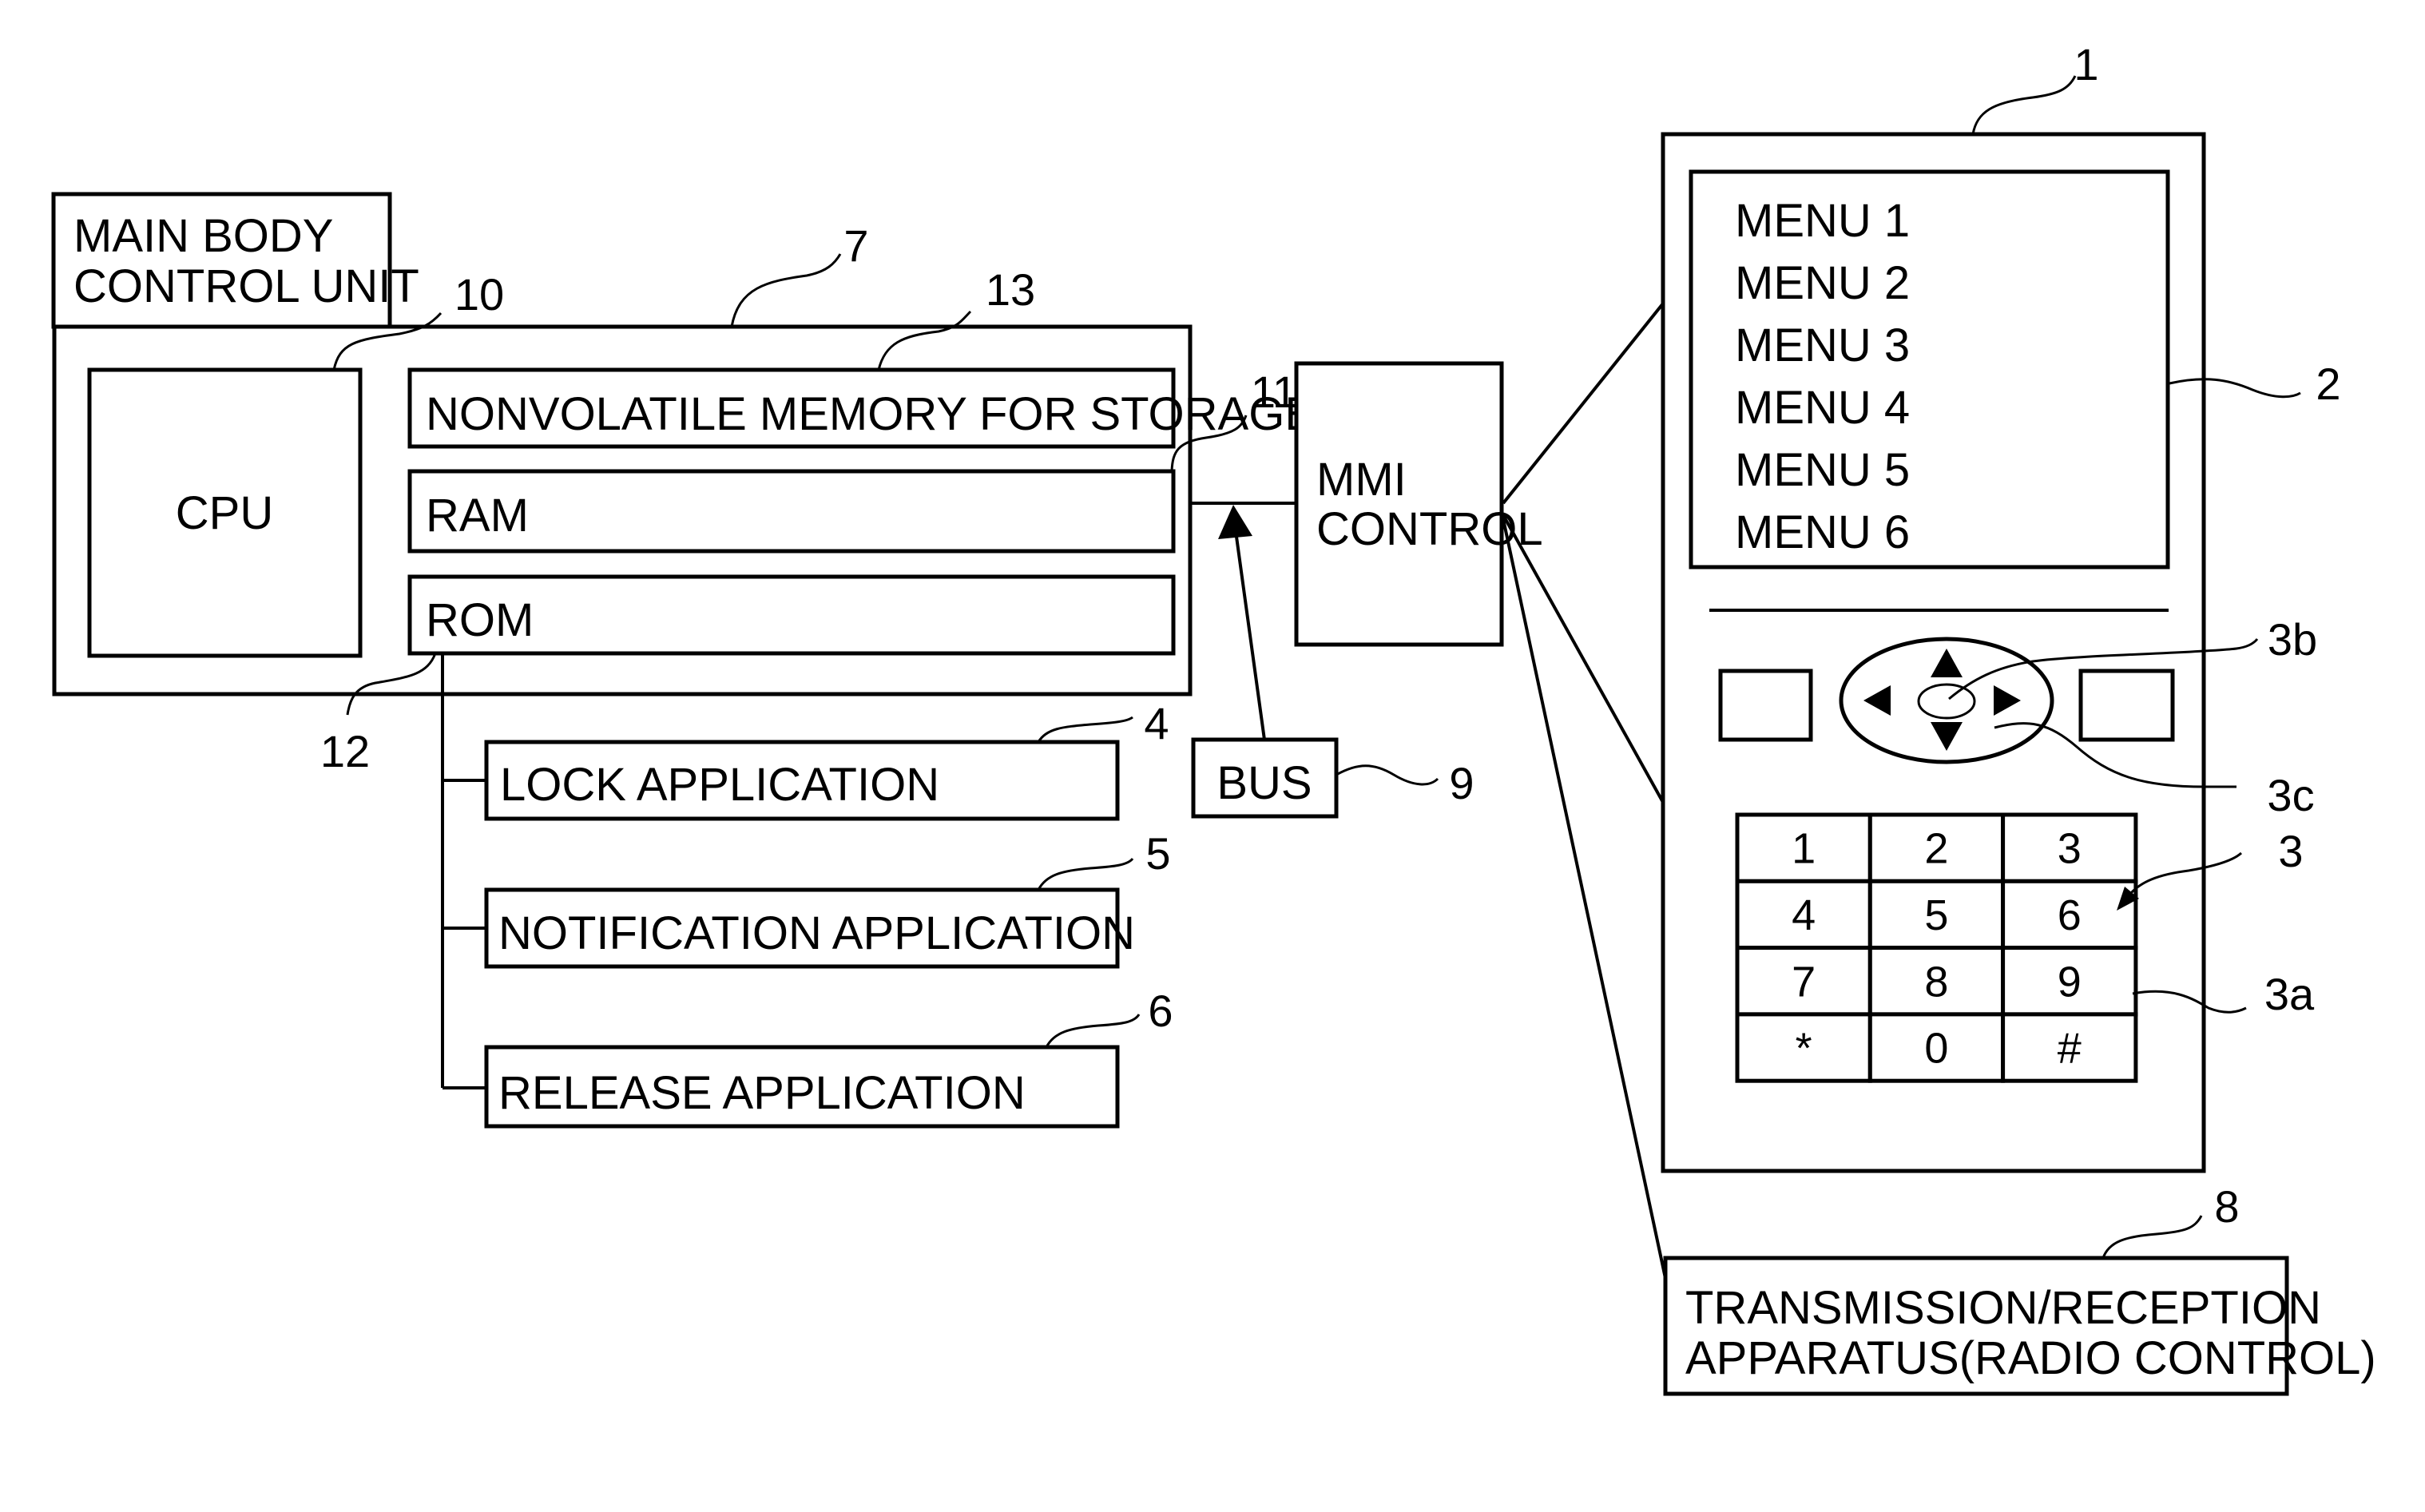 This screenshot has height=1512, width=2425. Describe the element at coordinates (1822, 283) in the screenshot. I see `menu-item: MENU 2` at that location.